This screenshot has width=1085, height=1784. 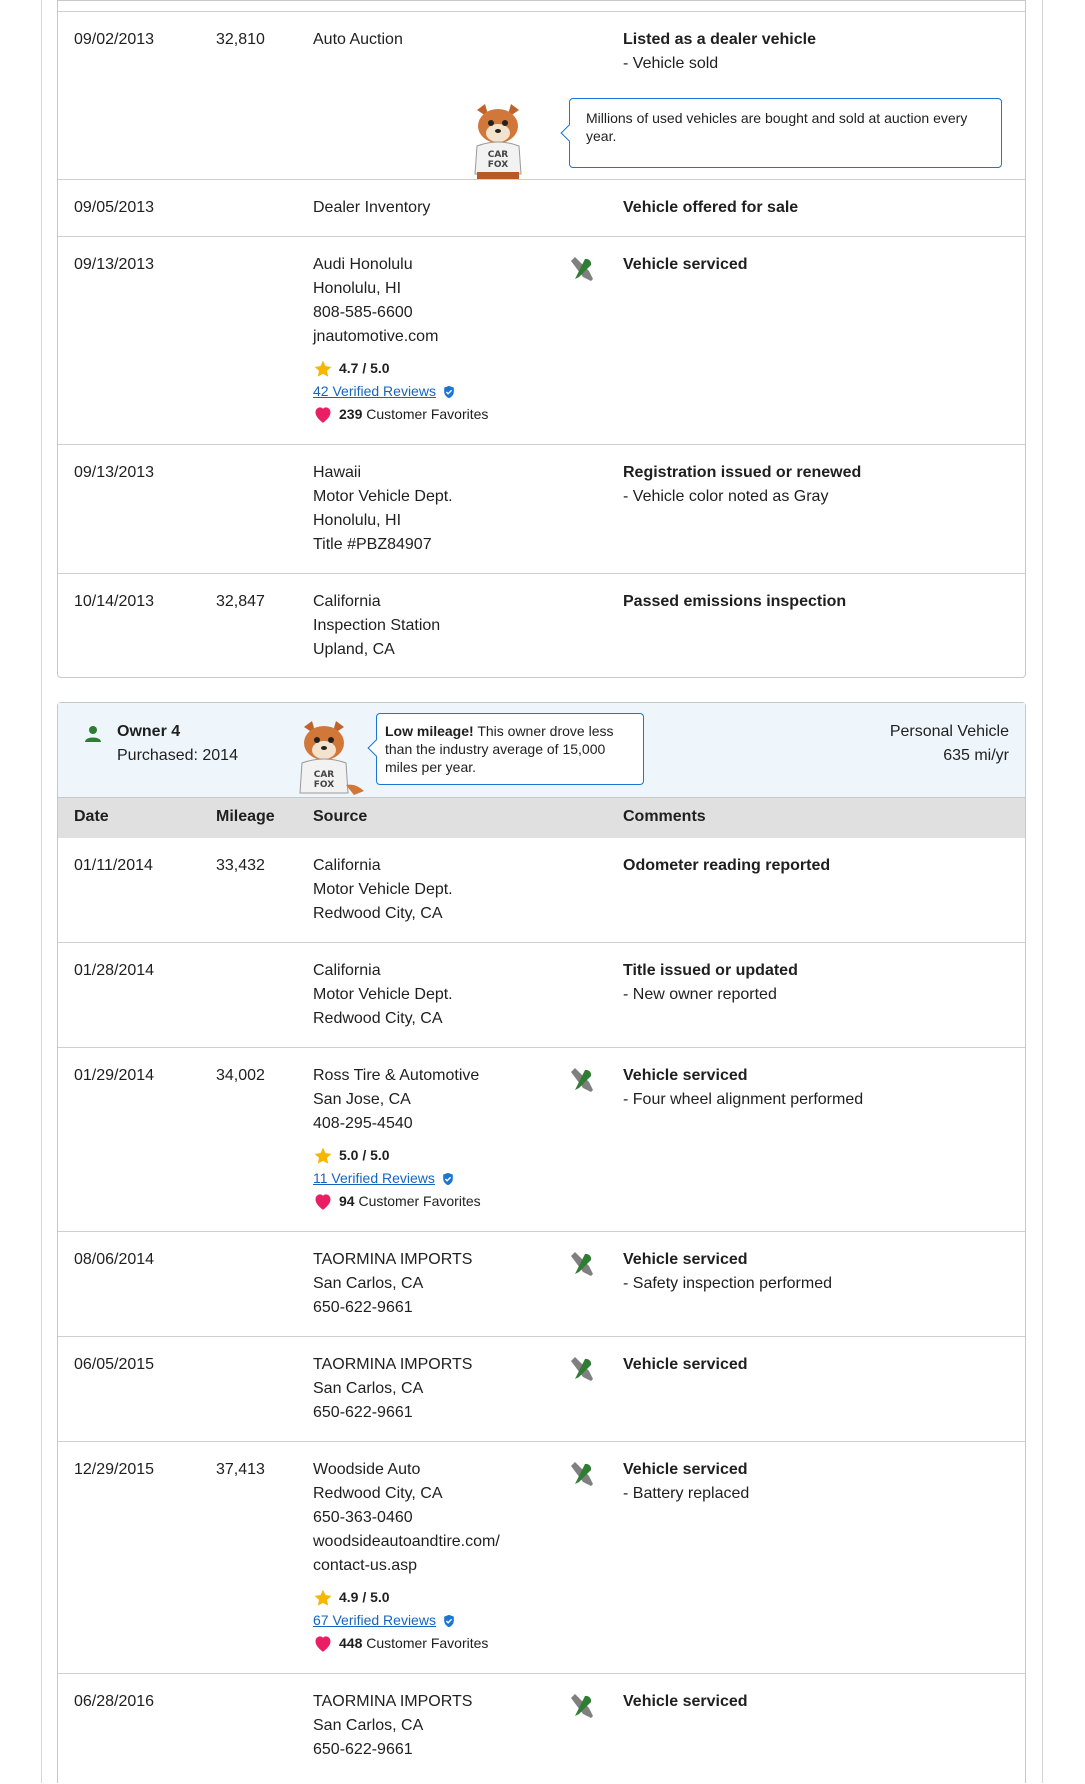 What do you see at coordinates (726, 866) in the screenshot?
I see `row-comments: Odometer reading reported` at bounding box center [726, 866].